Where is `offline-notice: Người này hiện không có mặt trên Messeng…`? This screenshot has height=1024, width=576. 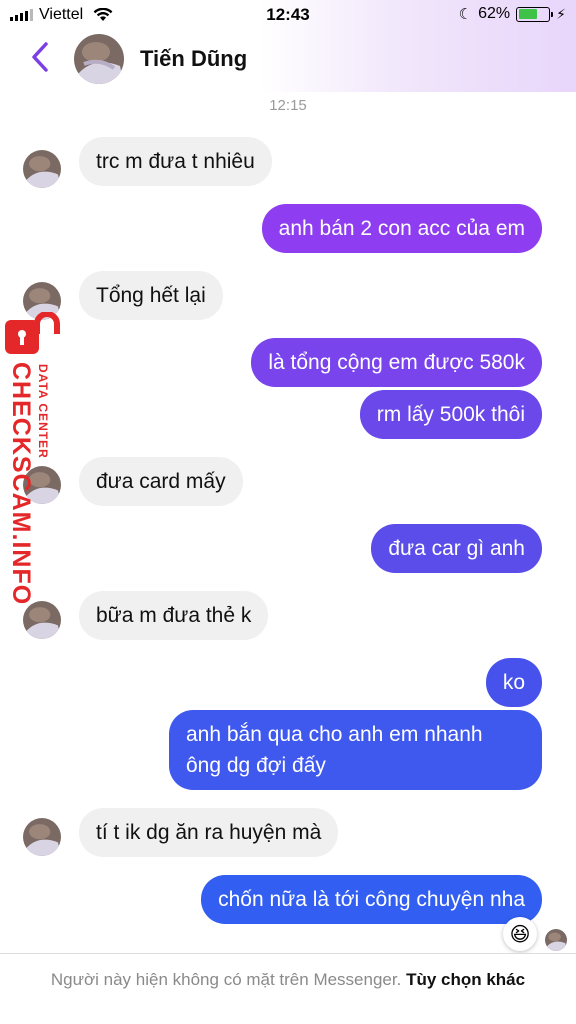 offline-notice: Người này hiện không có mặt trên Messeng… is located at coordinates (226, 979).